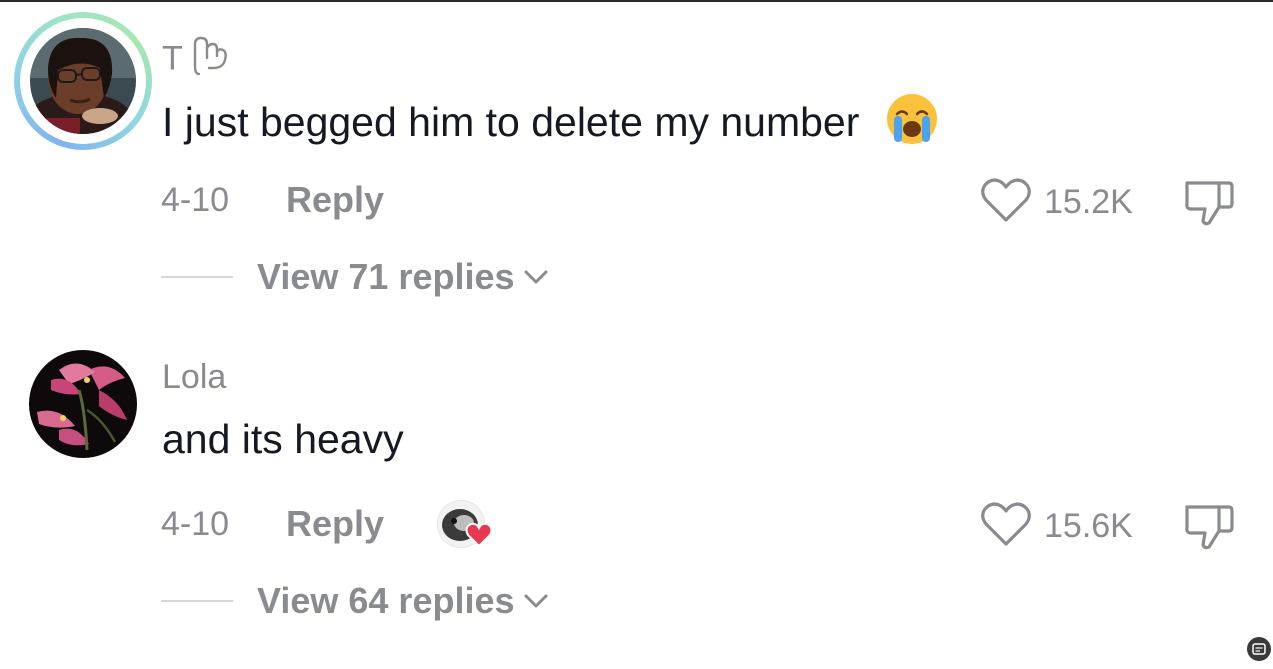 The height and width of the screenshot is (669, 1273). I want to click on view-replies-button: View 71 replies, so click(355, 277).